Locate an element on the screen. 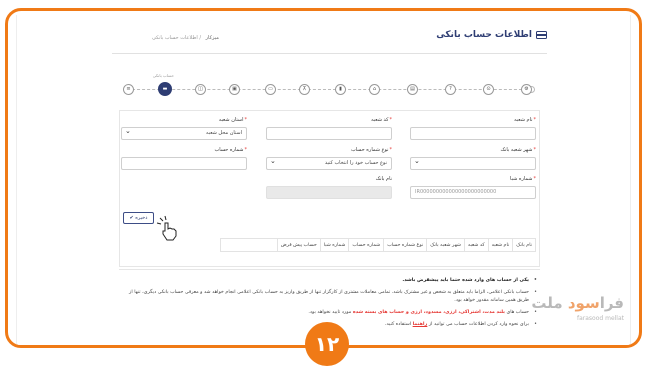 The width and height of the screenshot is (653, 370). sheba-label: *شماره شبا is located at coordinates (523, 179).